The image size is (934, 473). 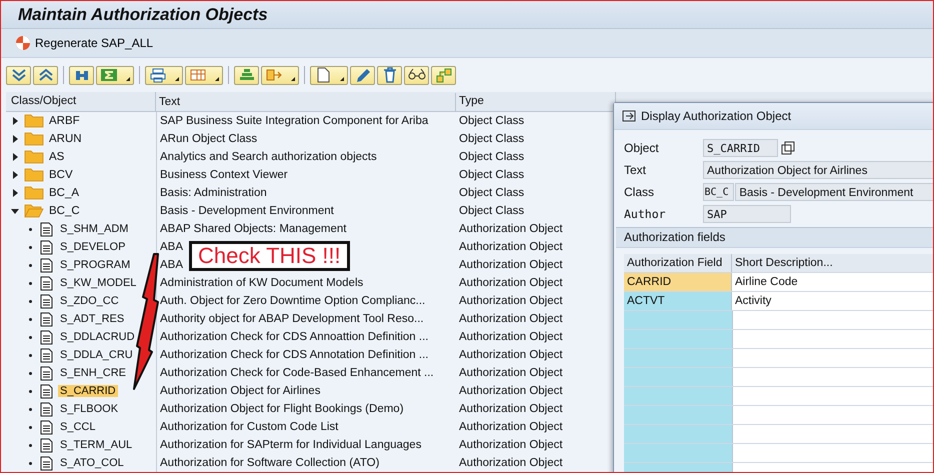 I want to click on column-header: Text, so click(x=306, y=101).